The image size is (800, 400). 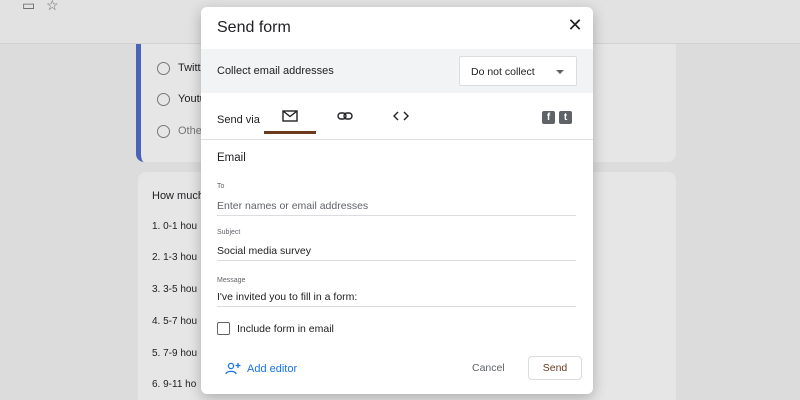 What do you see at coordinates (397, 71) in the screenshot?
I see `collect-email-row: Collect email addresses Do not collect` at bounding box center [397, 71].